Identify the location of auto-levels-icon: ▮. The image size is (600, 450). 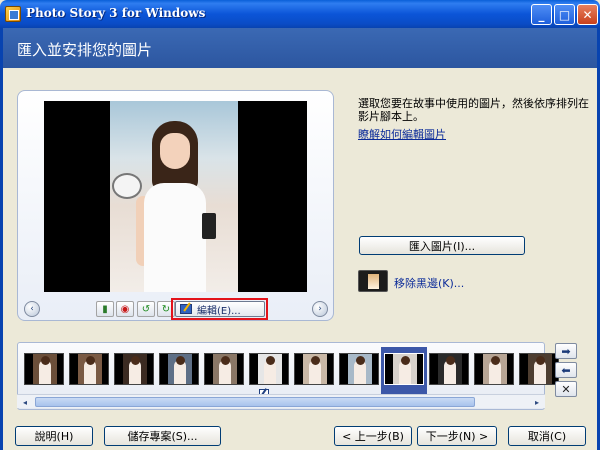
(105, 309).